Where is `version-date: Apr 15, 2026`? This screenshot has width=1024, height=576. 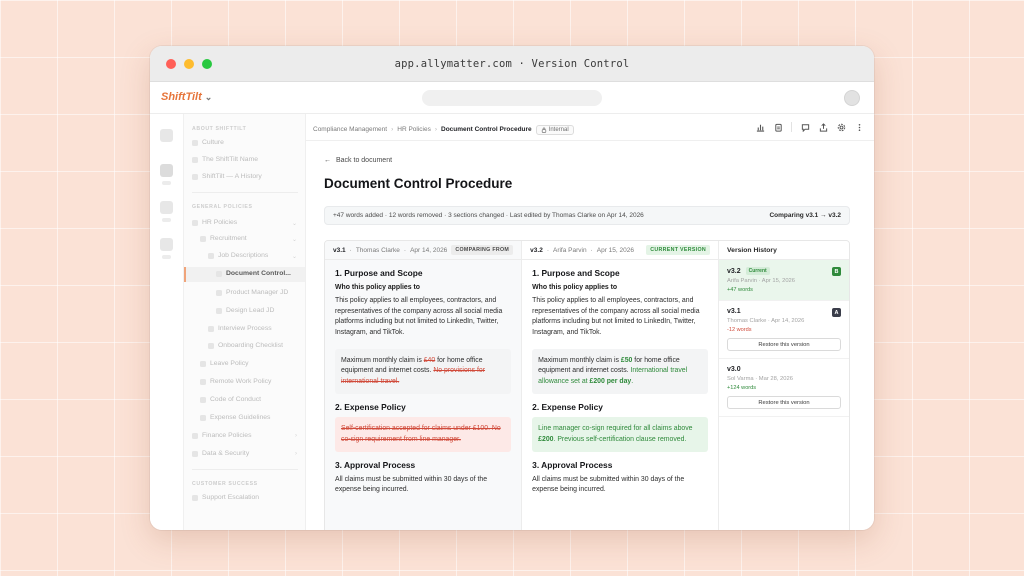 version-date: Apr 15, 2026 is located at coordinates (615, 250).